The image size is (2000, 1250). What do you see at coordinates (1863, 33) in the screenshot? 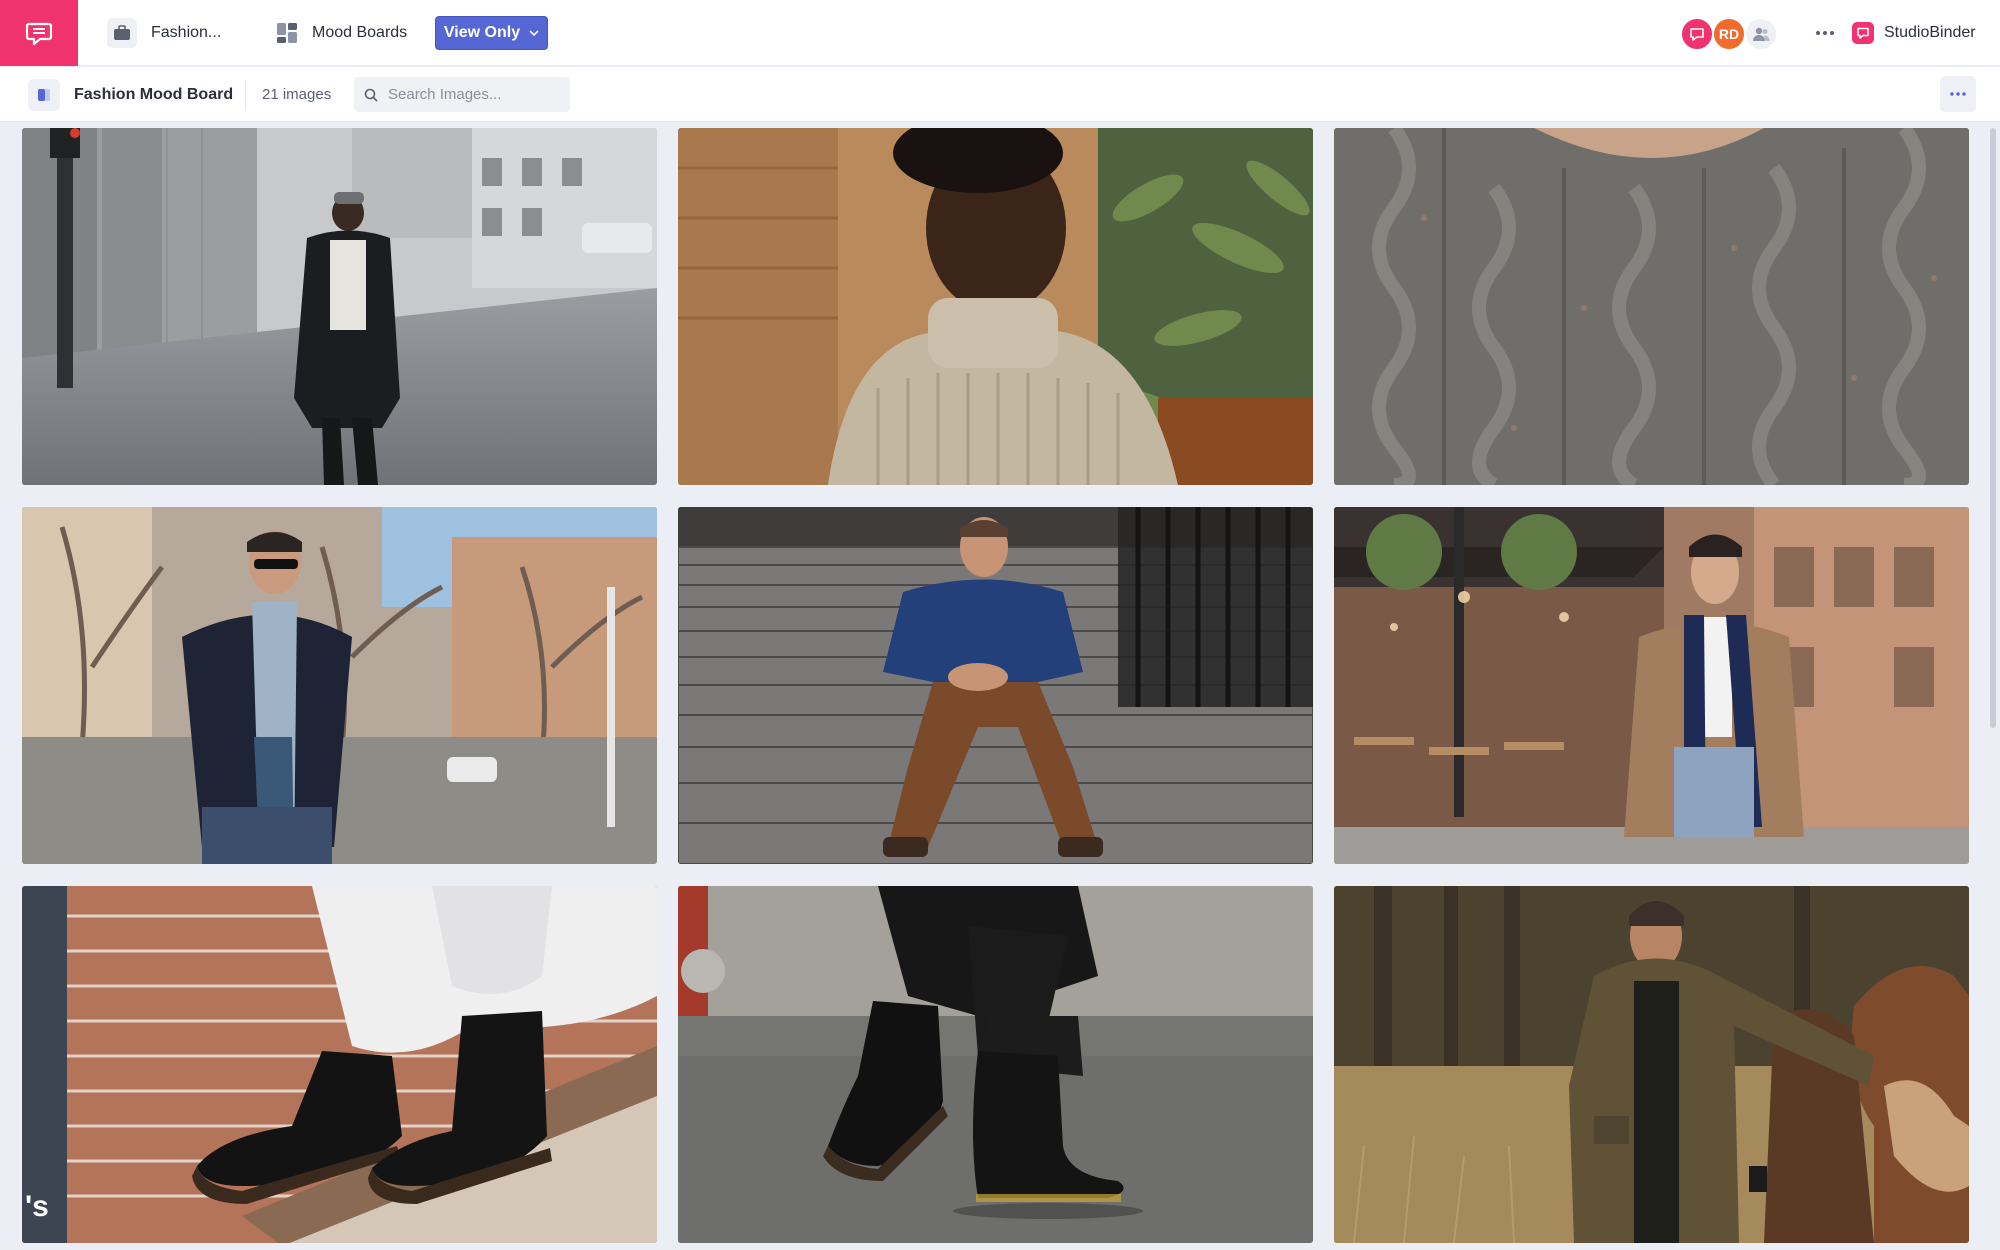
I see `studiobinder-logo-icon` at bounding box center [1863, 33].